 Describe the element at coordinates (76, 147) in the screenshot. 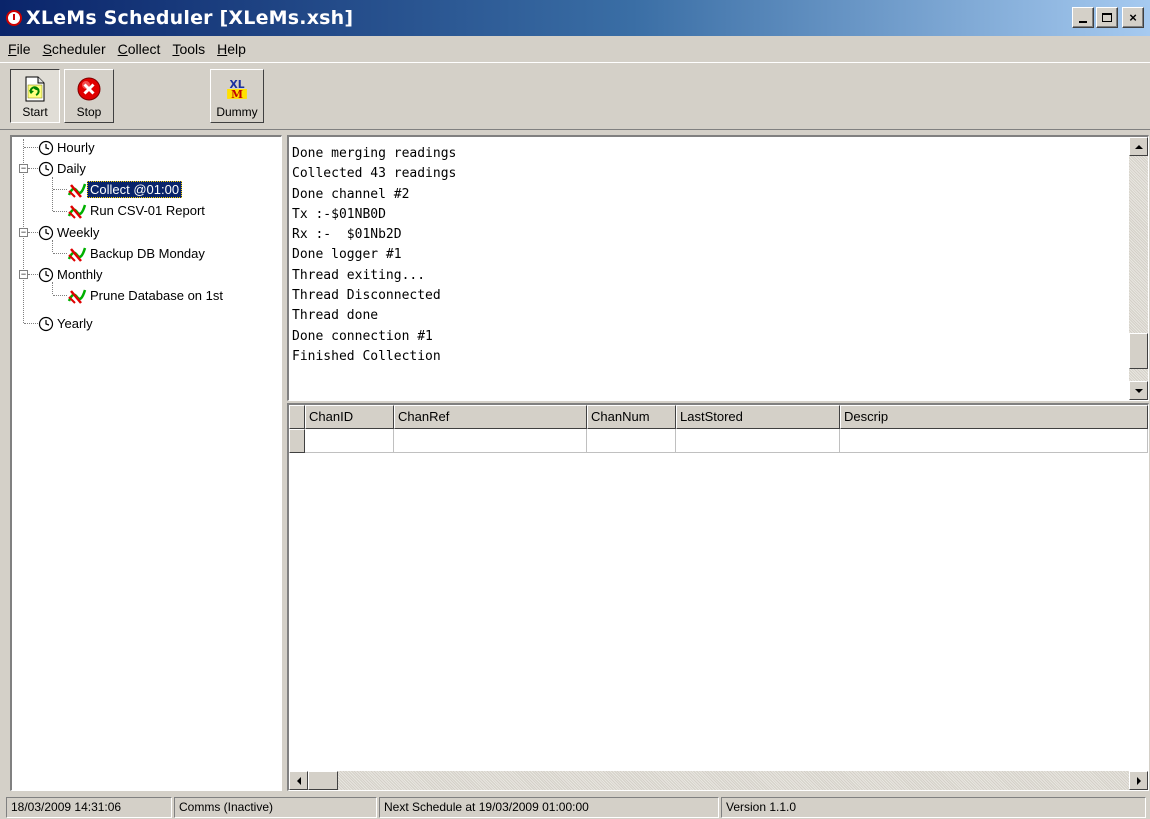

I see `tree-node-label: Hourly` at that location.